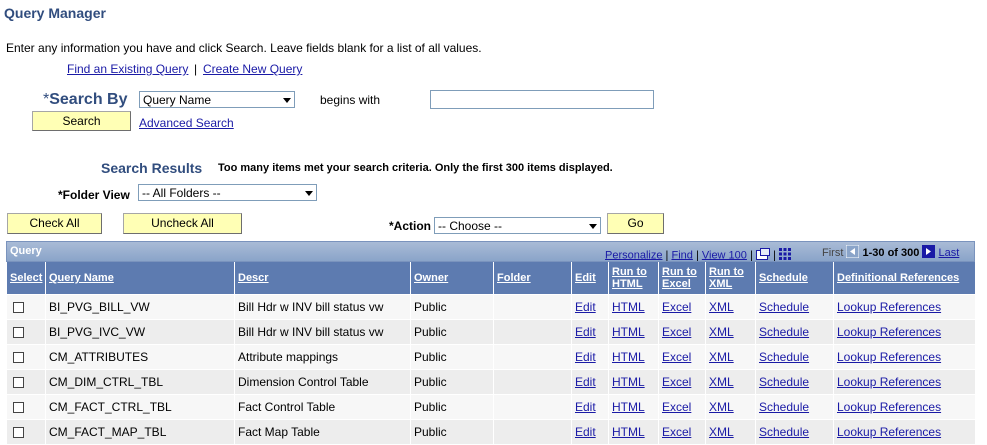  What do you see at coordinates (904, 278) in the screenshot?
I see `col-definitional-references: Definitional References` at bounding box center [904, 278].